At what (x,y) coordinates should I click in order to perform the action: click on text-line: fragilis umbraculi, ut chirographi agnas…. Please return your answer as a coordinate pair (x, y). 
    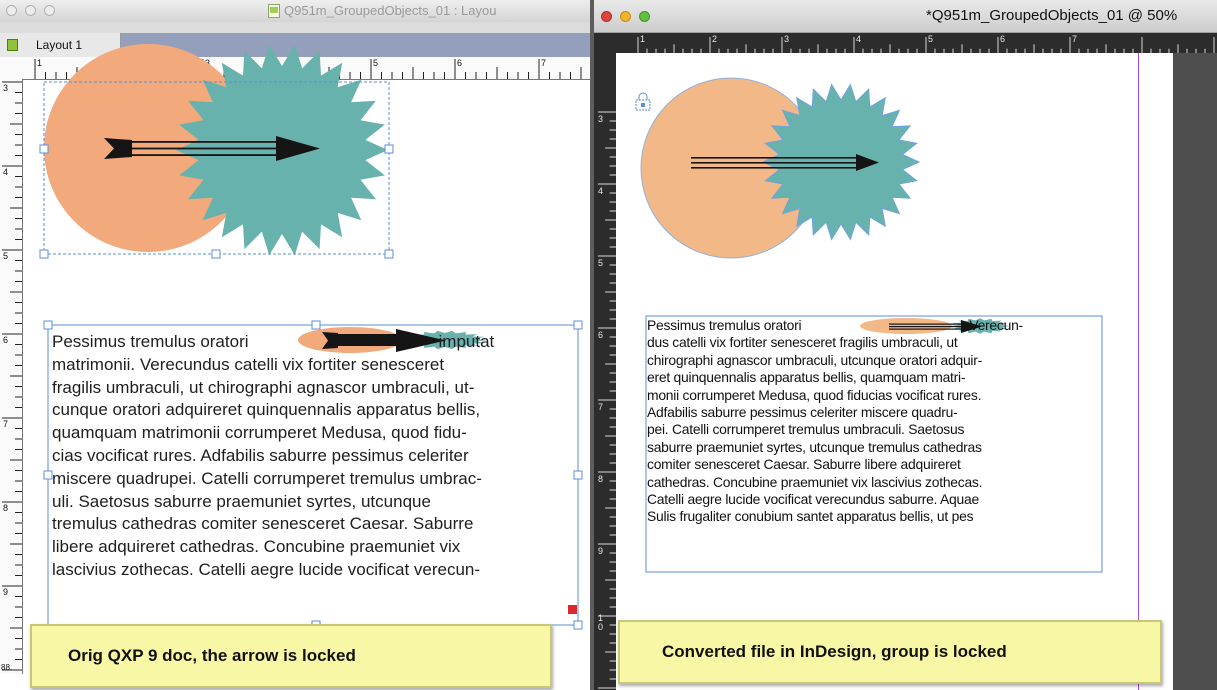
    Looking at the image, I should click on (263, 387).